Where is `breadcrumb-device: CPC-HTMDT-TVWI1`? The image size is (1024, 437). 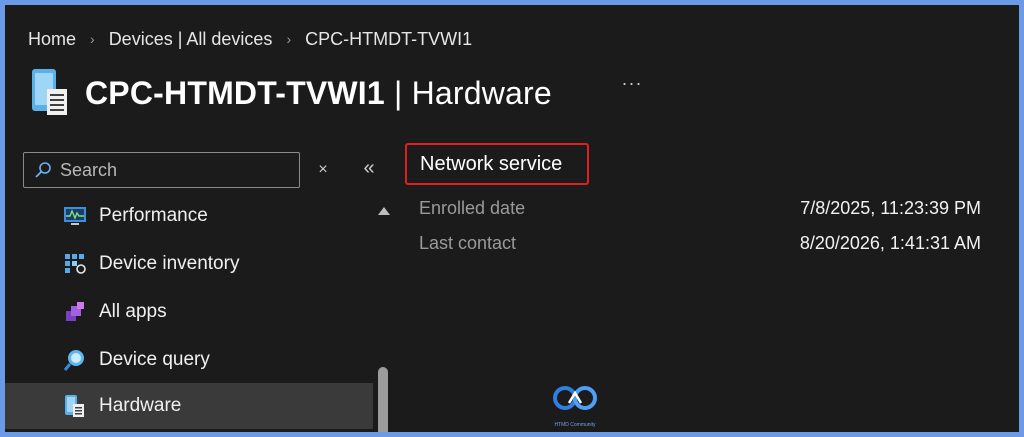
breadcrumb-device: CPC-HTMDT-TVWI1 is located at coordinates (388, 39).